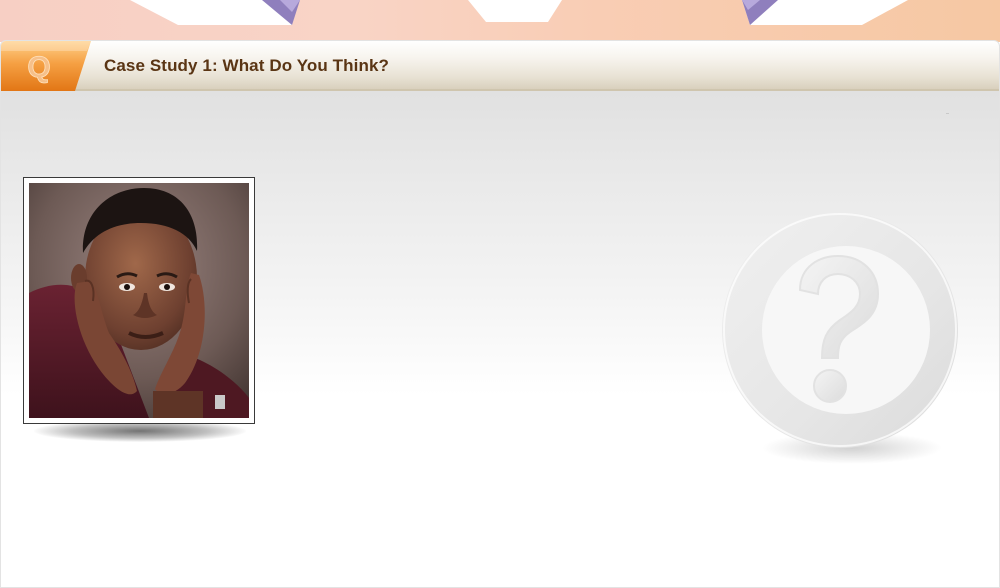  Describe the element at coordinates (840, 338) in the screenshot. I see `question-mark-icon` at that location.